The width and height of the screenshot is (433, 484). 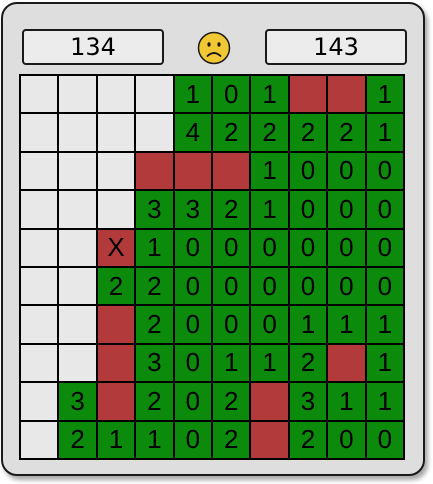 What do you see at coordinates (192, 132) in the screenshot?
I see `revealed-cell: 4` at bounding box center [192, 132].